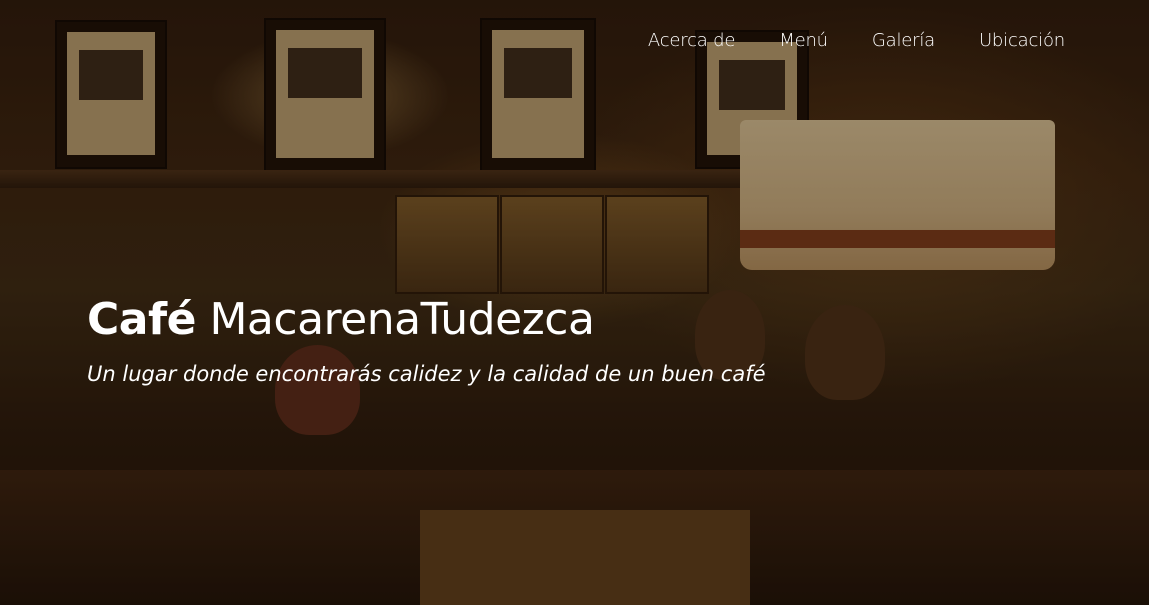  I want to click on nav-link-galeria: Galería, so click(903, 40).